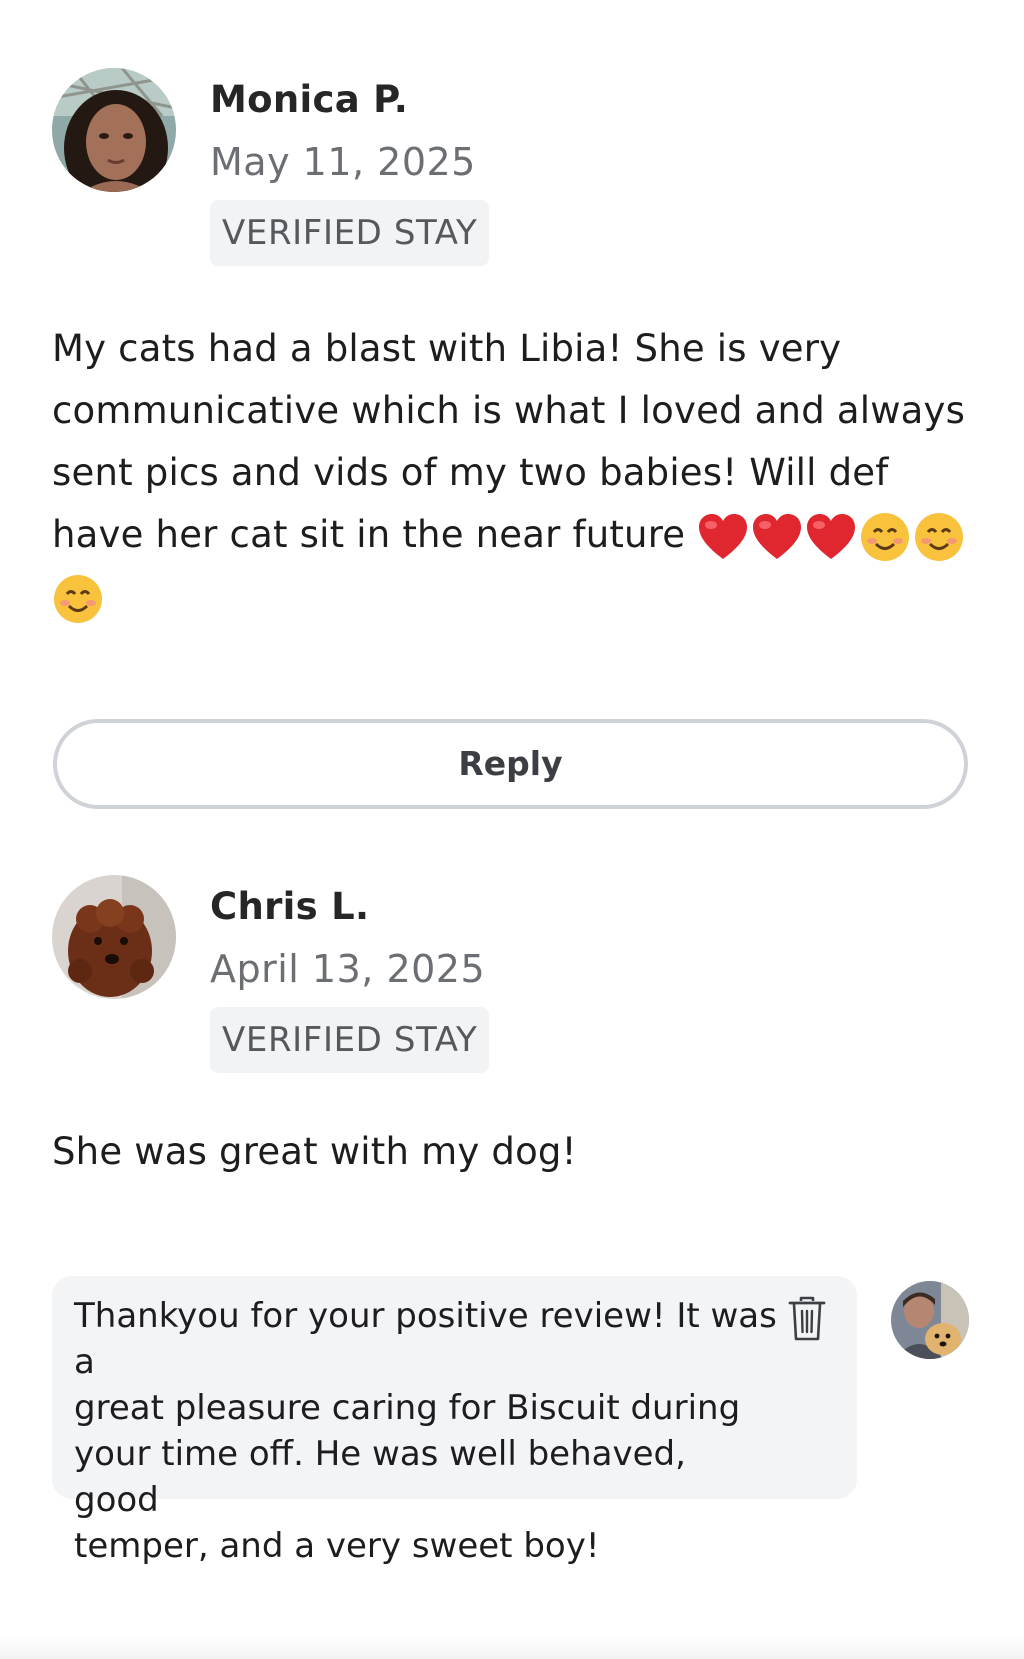  Describe the element at coordinates (512, 1647) in the screenshot. I see `bottom-edge` at that location.